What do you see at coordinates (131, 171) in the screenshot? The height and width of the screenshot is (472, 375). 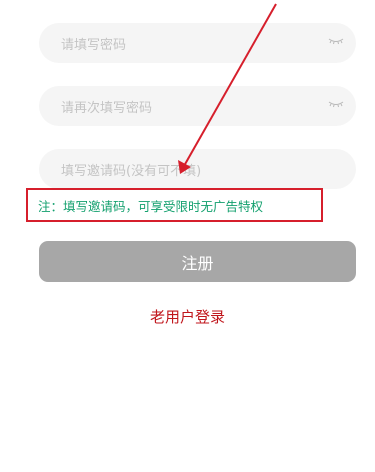 I see `invite-code-placeholder: 填写邀请码(没有可不填)` at bounding box center [131, 171].